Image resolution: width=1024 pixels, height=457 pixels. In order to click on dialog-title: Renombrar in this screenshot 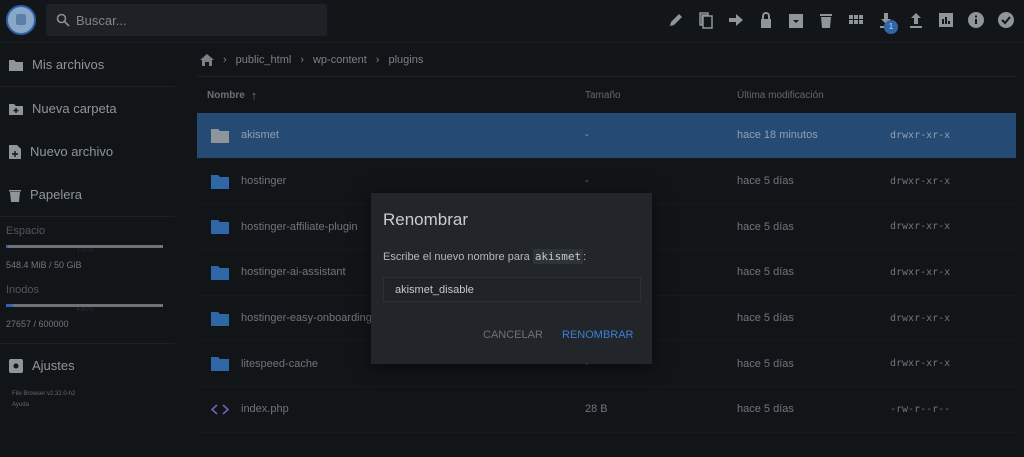, I will do `click(426, 219)`.